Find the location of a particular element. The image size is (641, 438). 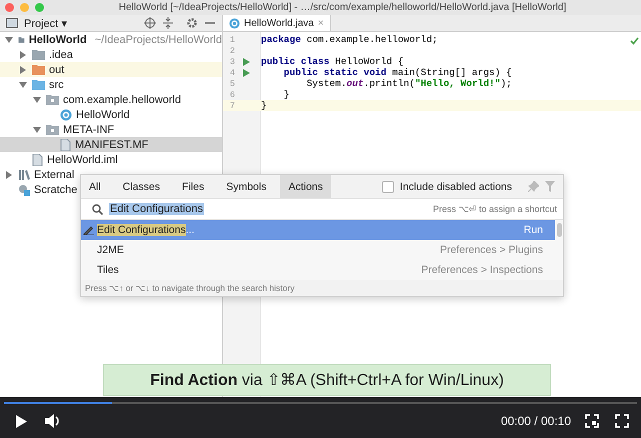

window-title: HelloWorld [~/IdeaProjects/HelloWorld] - …/src/com/example/helloworld/HelloWorld.java [HelloWorld] is located at coordinates (343, 7).